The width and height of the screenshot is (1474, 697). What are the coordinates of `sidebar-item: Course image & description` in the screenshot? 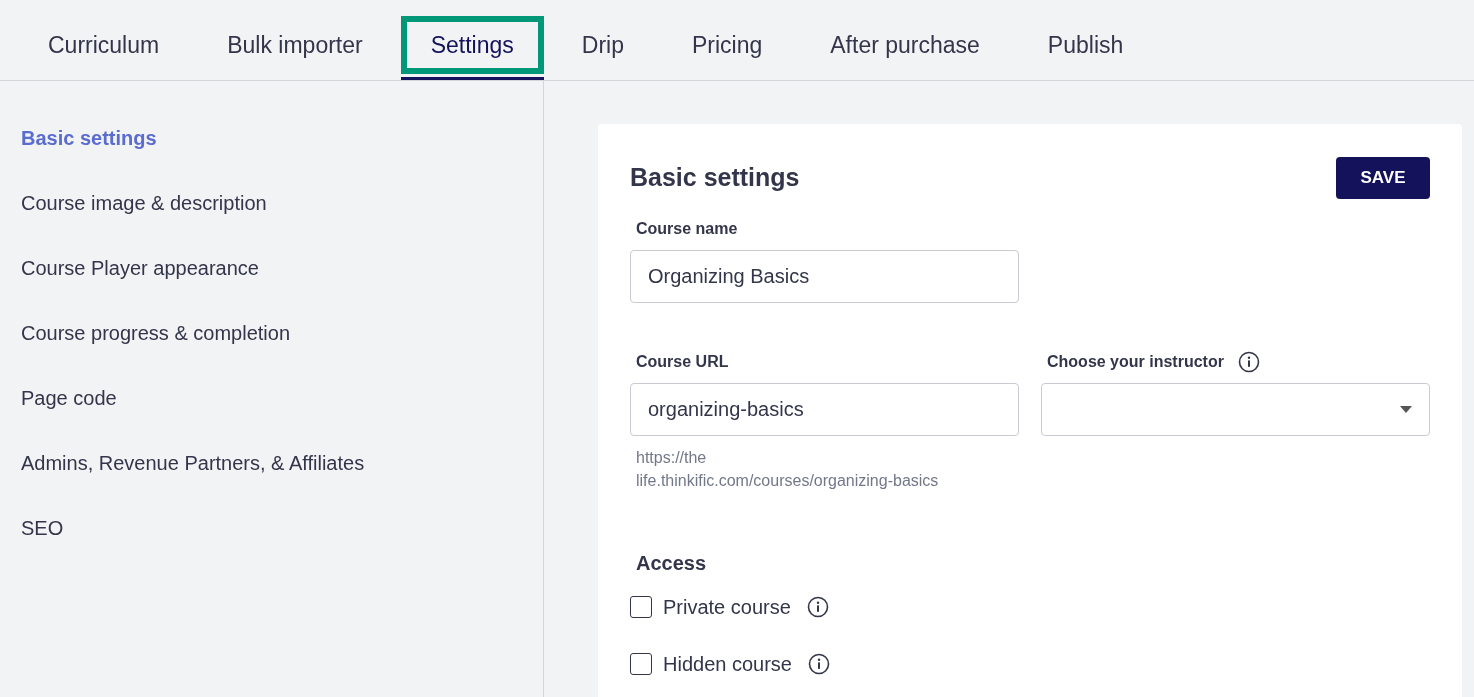 It's located at (144, 220).